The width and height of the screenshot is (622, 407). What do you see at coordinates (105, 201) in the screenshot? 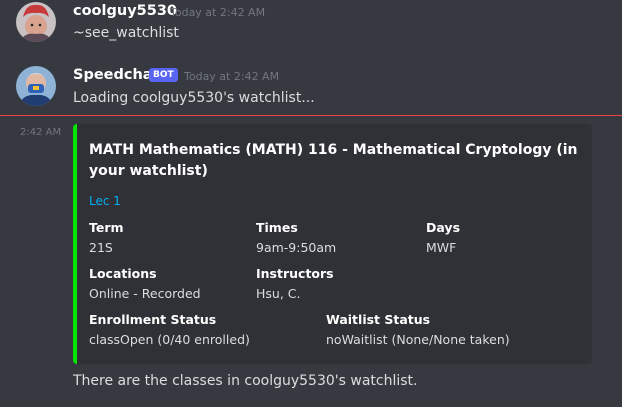
I see `lecture-link: Lec 1` at bounding box center [105, 201].